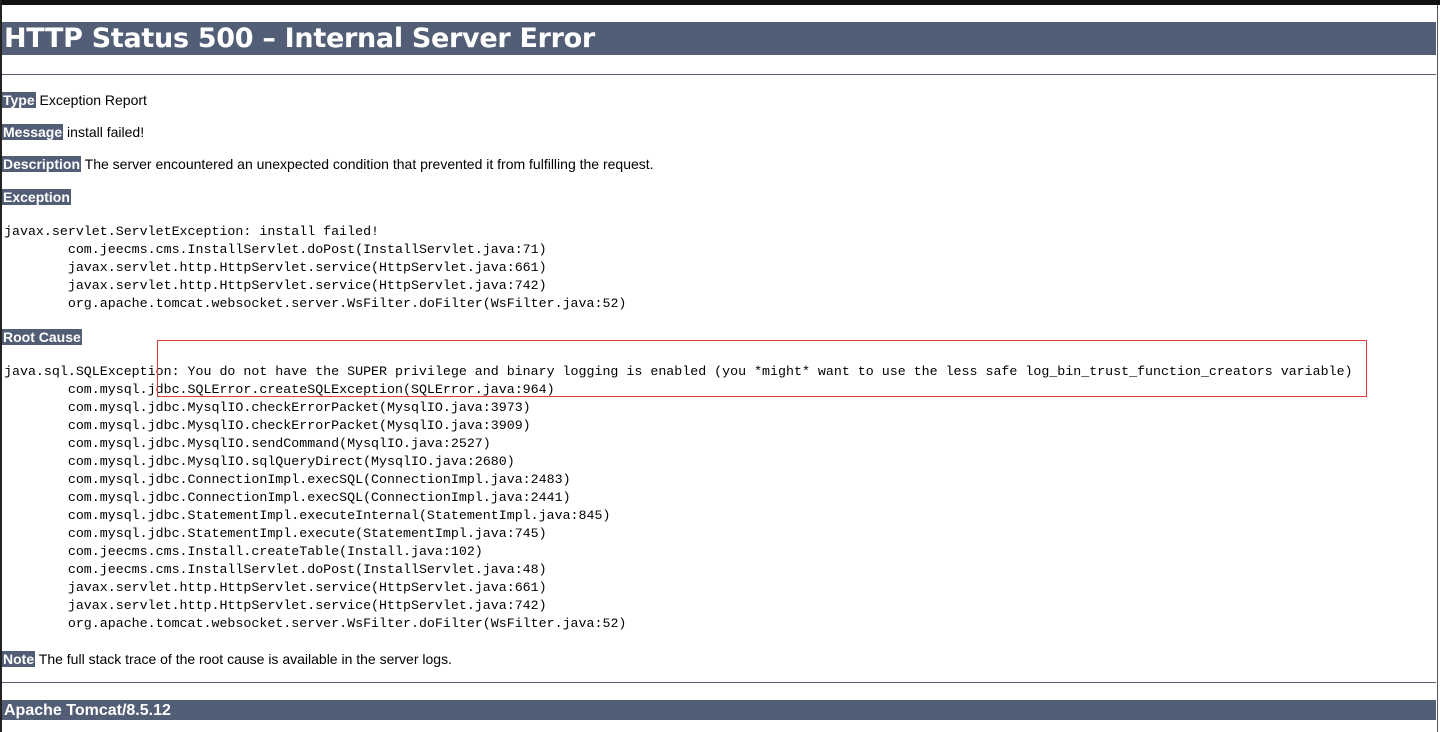 The height and width of the screenshot is (732, 1440). Describe the element at coordinates (19, 100) in the screenshot. I see `type-label: Type` at that location.